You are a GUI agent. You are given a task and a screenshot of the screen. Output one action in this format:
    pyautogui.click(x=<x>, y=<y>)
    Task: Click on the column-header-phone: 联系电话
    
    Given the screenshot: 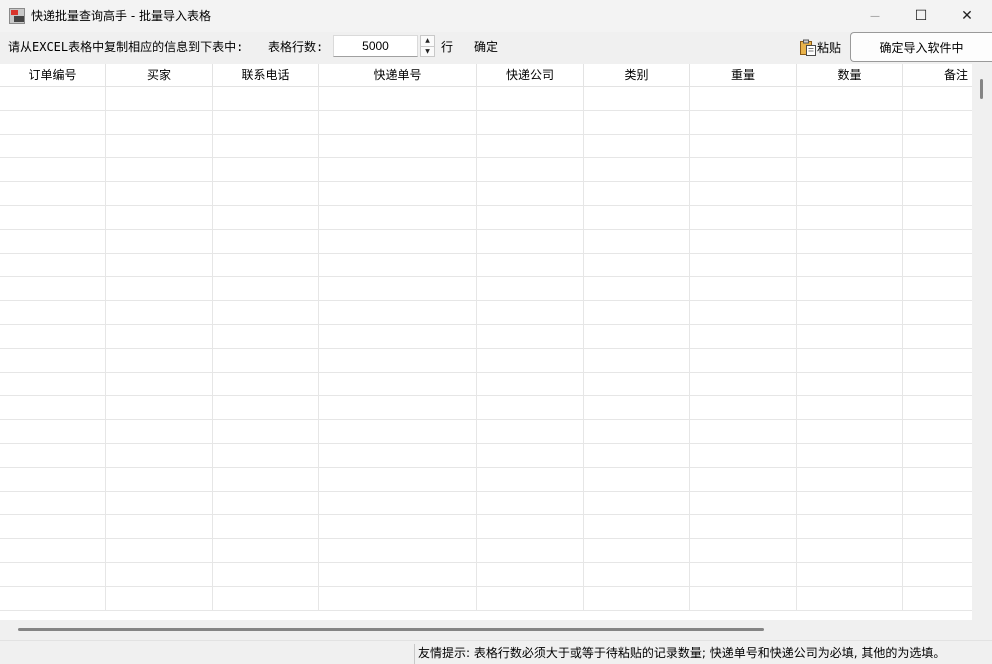 What is the action you would take?
    pyautogui.click(x=266, y=75)
    